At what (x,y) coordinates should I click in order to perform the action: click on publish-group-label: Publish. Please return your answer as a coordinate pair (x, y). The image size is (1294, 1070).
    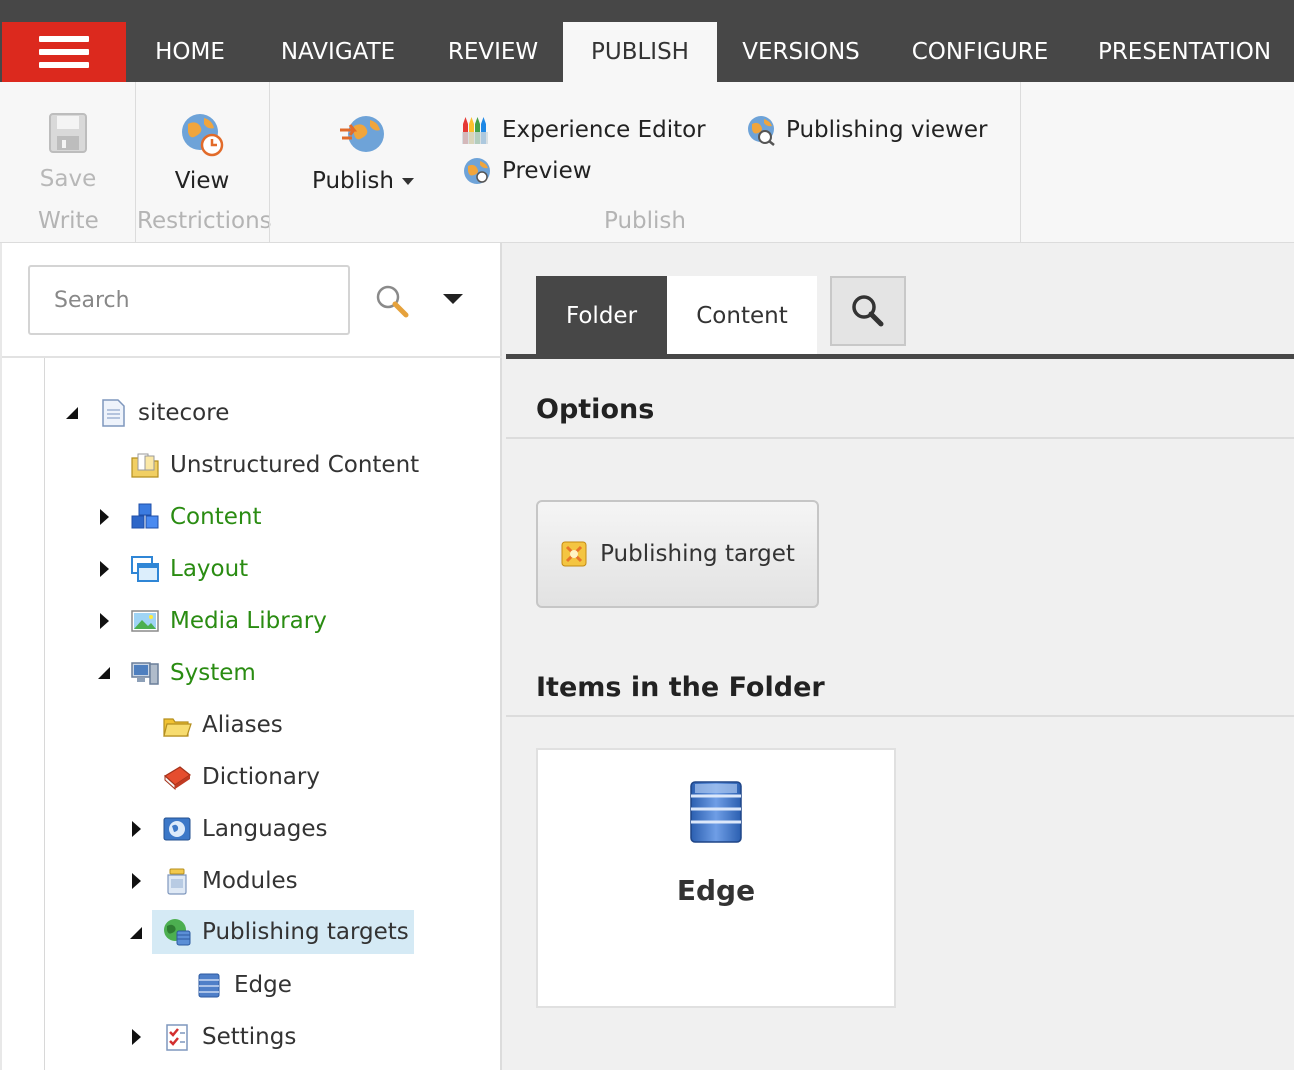
    Looking at the image, I should click on (645, 221).